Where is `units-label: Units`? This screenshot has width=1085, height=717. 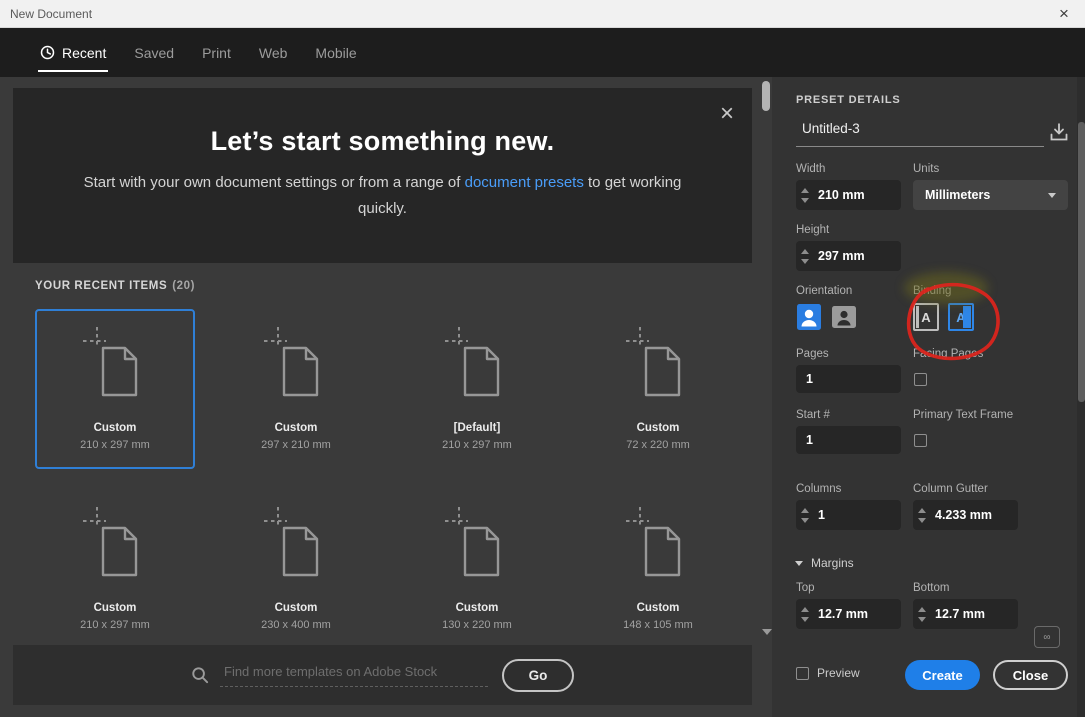 units-label: Units is located at coordinates (926, 169).